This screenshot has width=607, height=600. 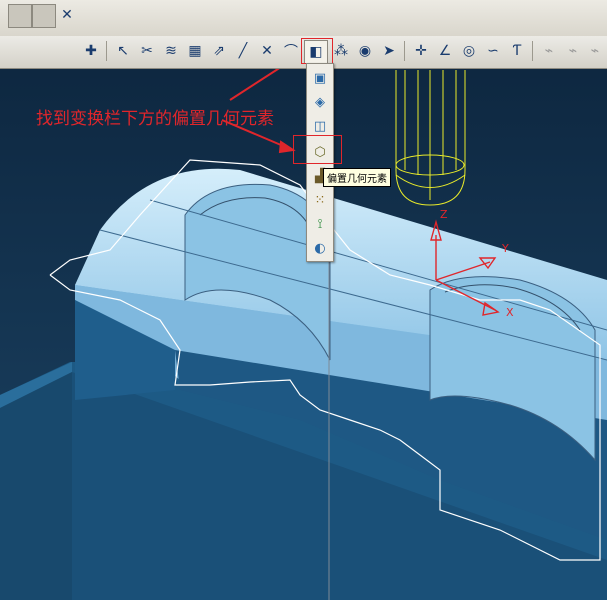 I want to click on circle-icon: ◎, so click(x=469, y=51).